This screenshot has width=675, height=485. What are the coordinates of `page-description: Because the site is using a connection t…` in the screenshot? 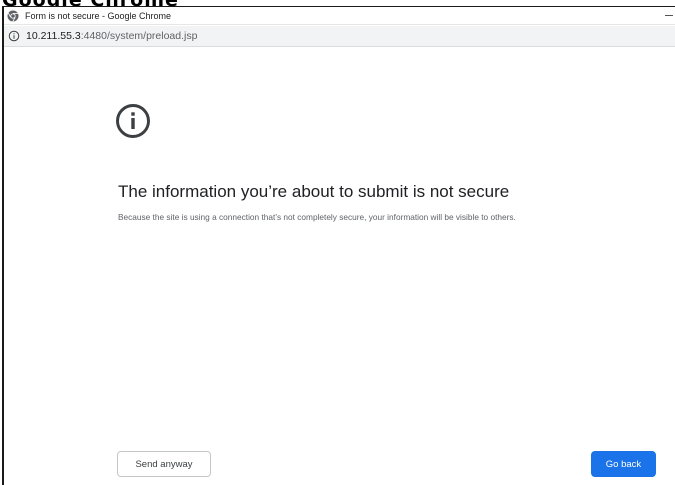 It's located at (317, 217).